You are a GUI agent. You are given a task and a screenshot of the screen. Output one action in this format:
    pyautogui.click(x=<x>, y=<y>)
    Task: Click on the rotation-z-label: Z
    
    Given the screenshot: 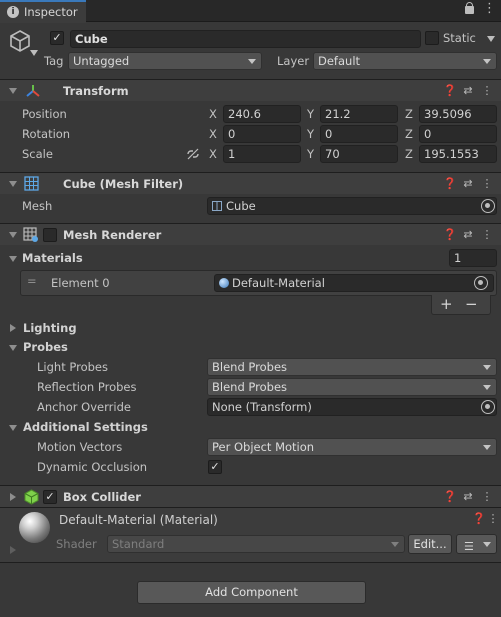 What is the action you would take?
    pyautogui.click(x=409, y=134)
    